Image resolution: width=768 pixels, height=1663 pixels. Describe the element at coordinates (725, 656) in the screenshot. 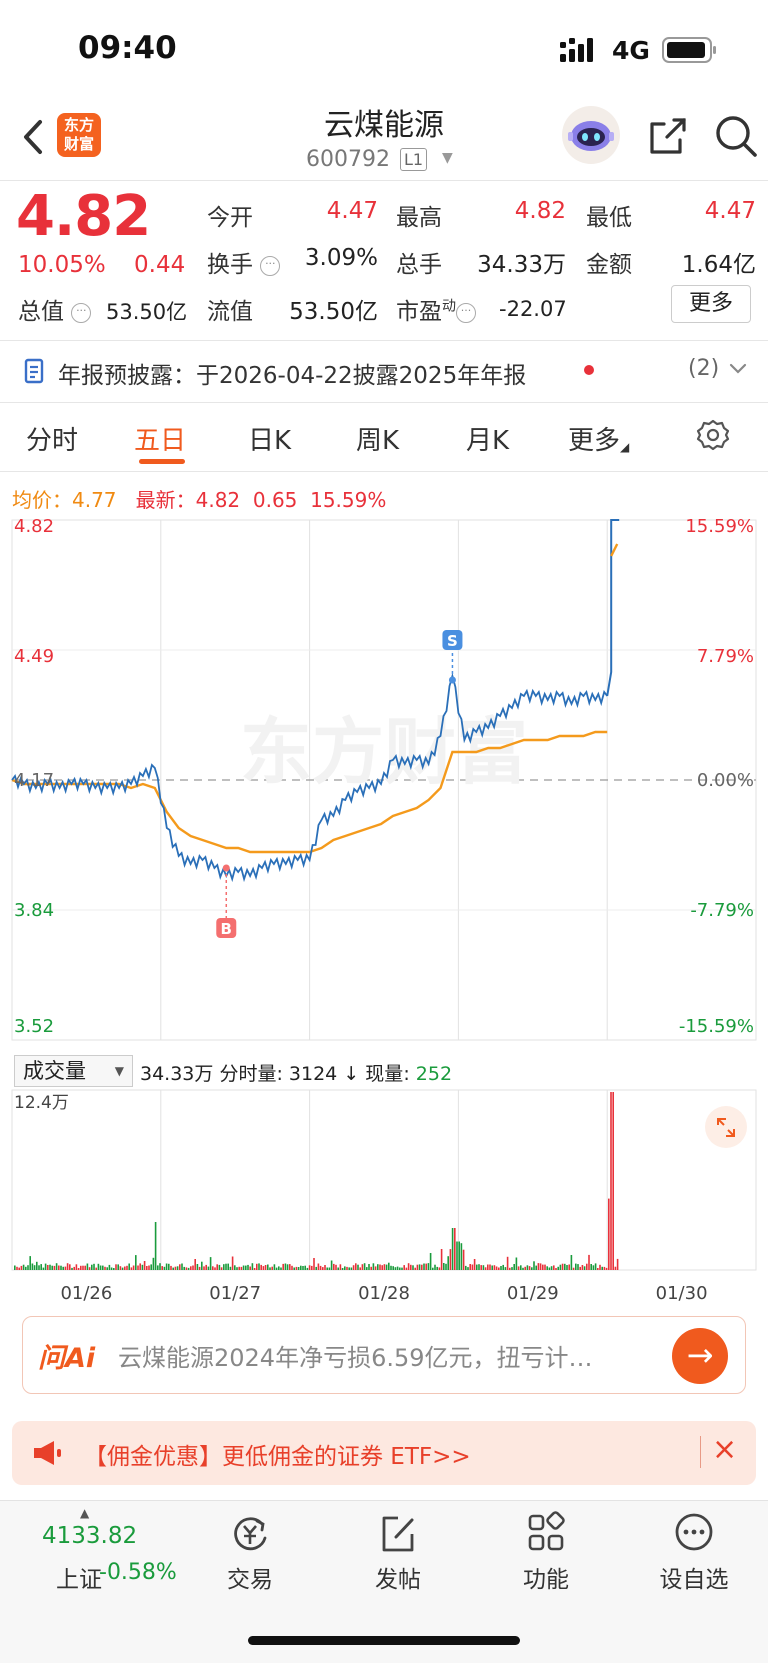

I see `y-tick-right: 7.79%` at that location.